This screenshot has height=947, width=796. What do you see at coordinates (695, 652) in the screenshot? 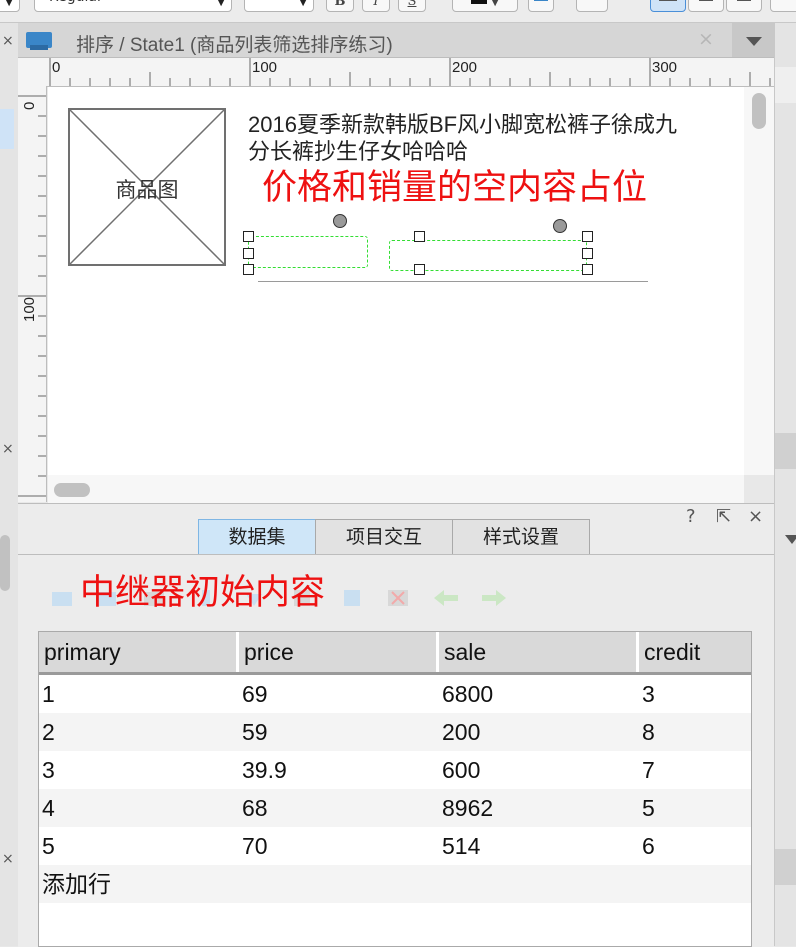
I see `column-header-credit: credit` at bounding box center [695, 652].